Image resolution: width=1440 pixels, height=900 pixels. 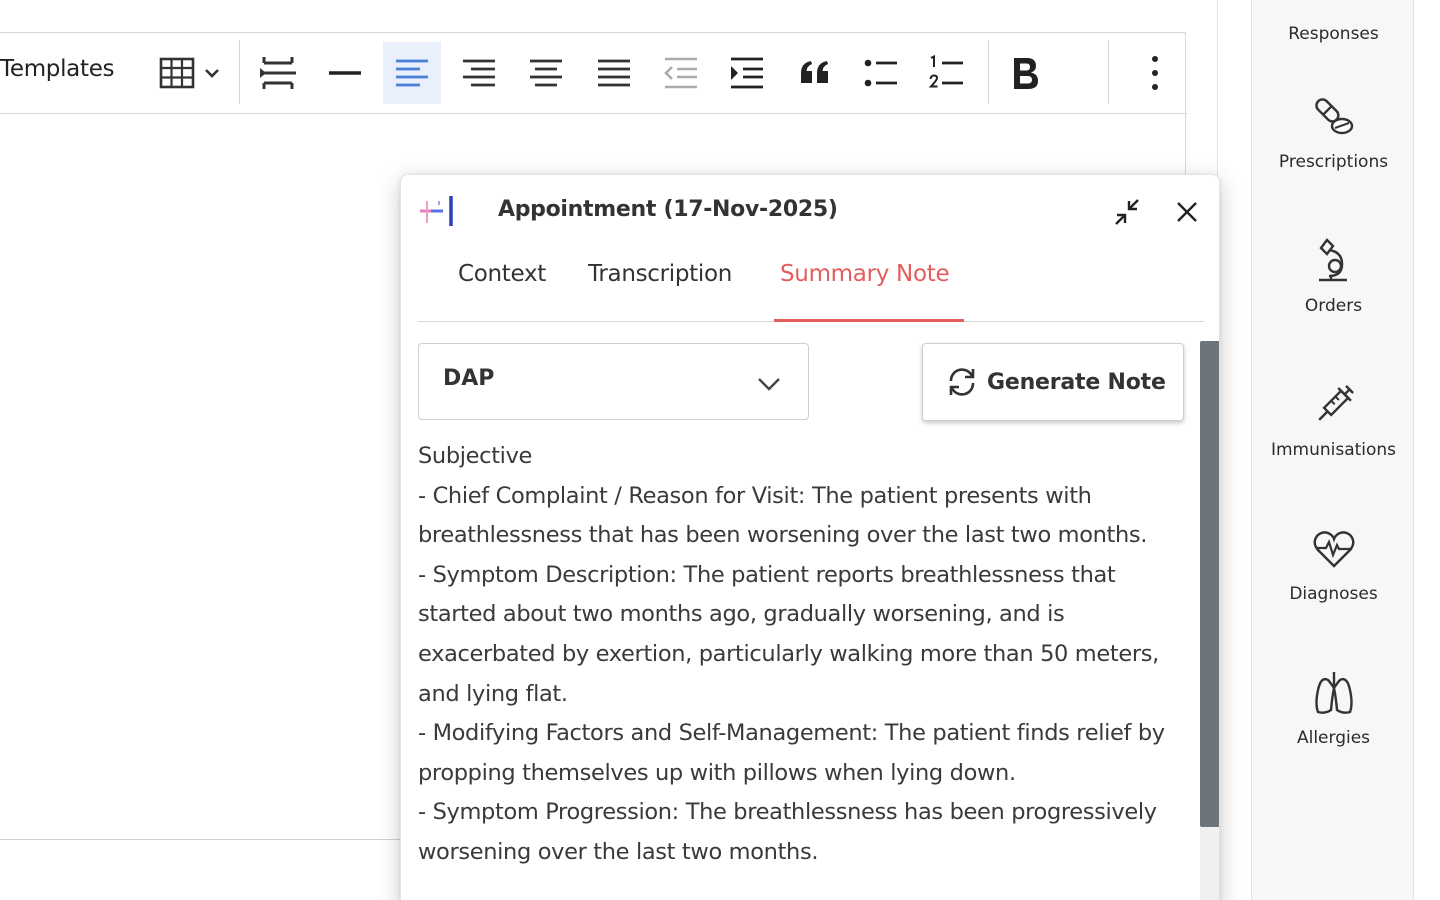 I want to click on note-type-select: DAP, so click(x=613, y=381).